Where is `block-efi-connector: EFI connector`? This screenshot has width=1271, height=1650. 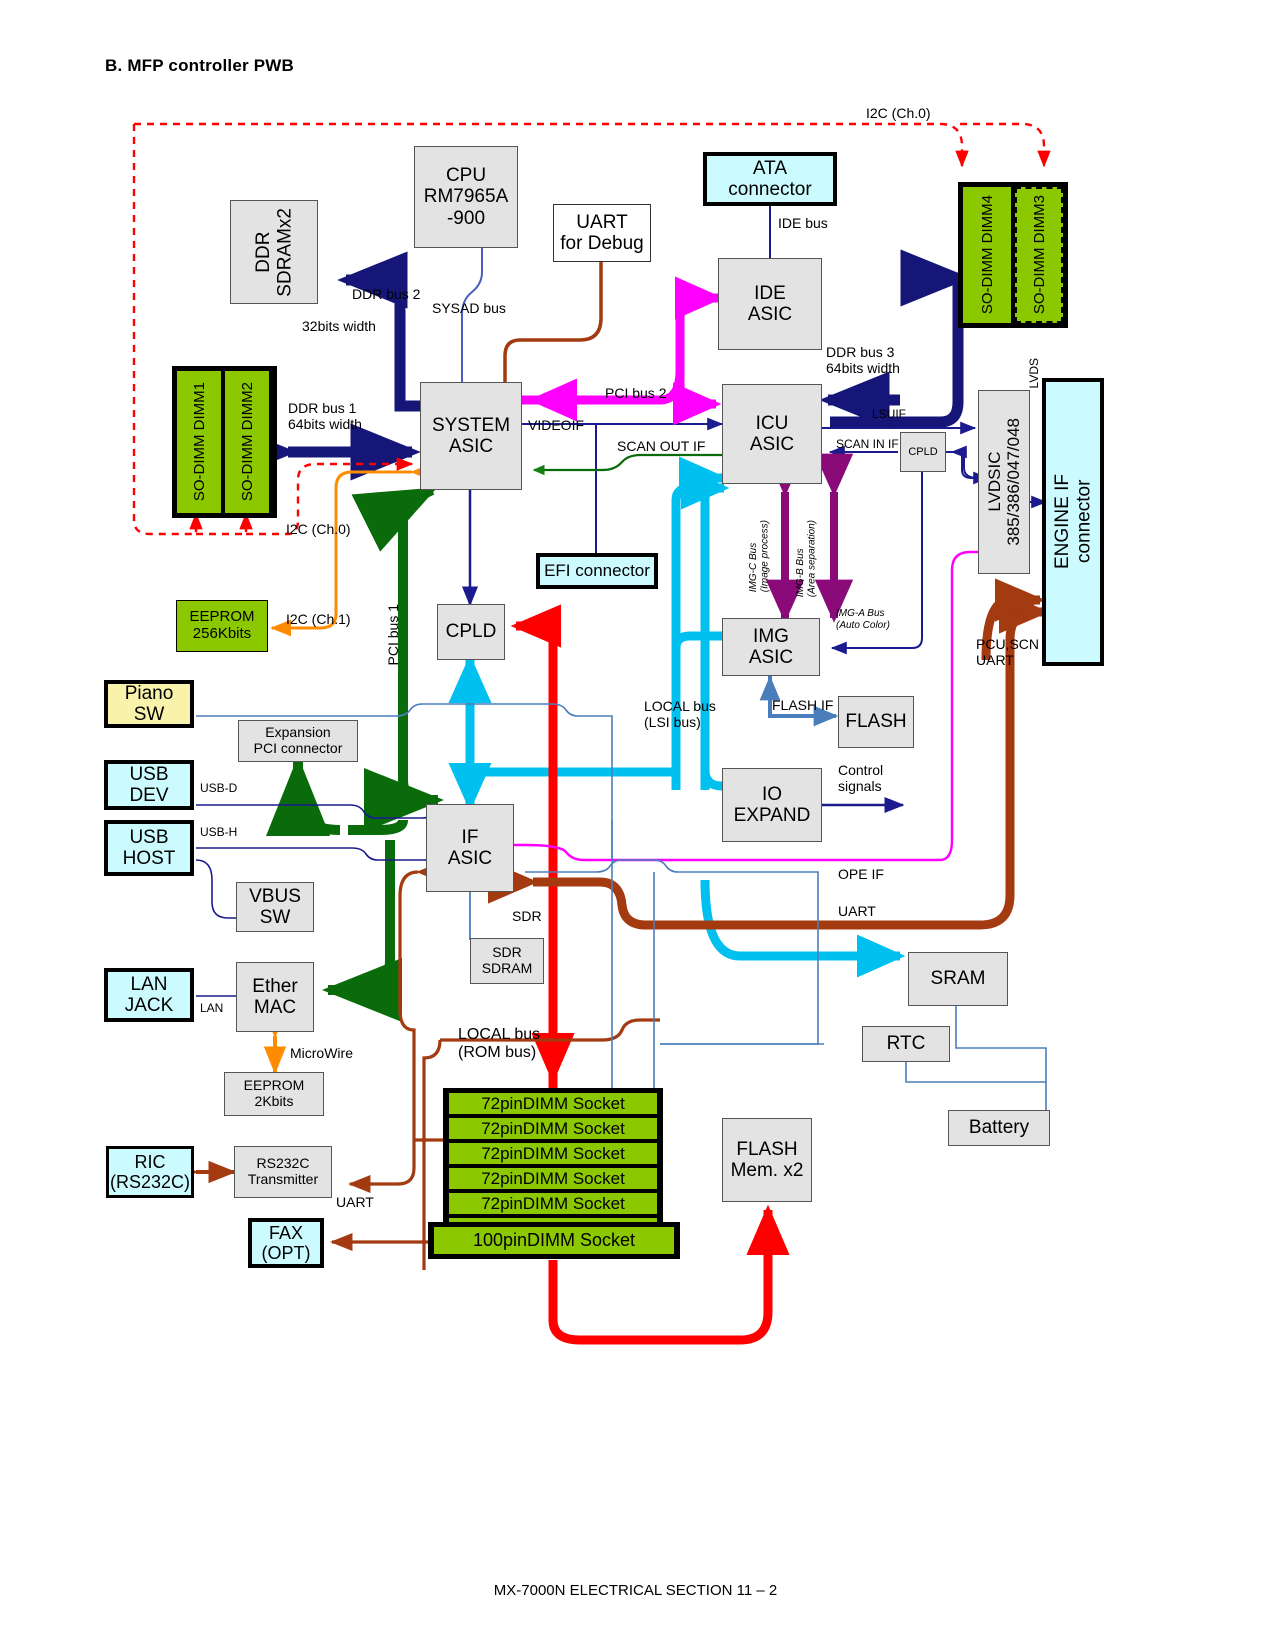
block-efi-connector: EFI connector is located at coordinates (597, 571).